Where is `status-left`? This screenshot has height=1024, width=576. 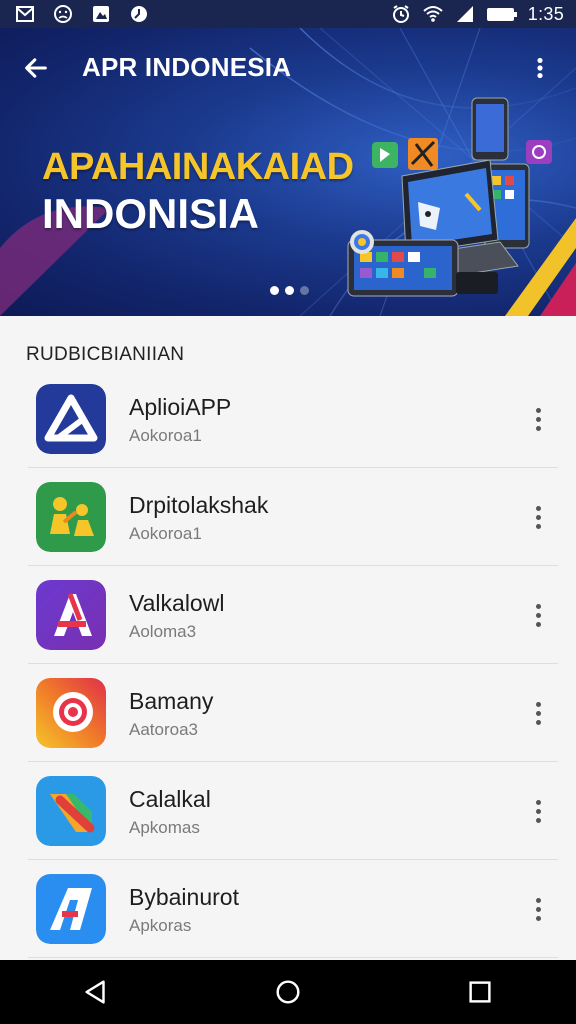
status-left is located at coordinates (82, 14).